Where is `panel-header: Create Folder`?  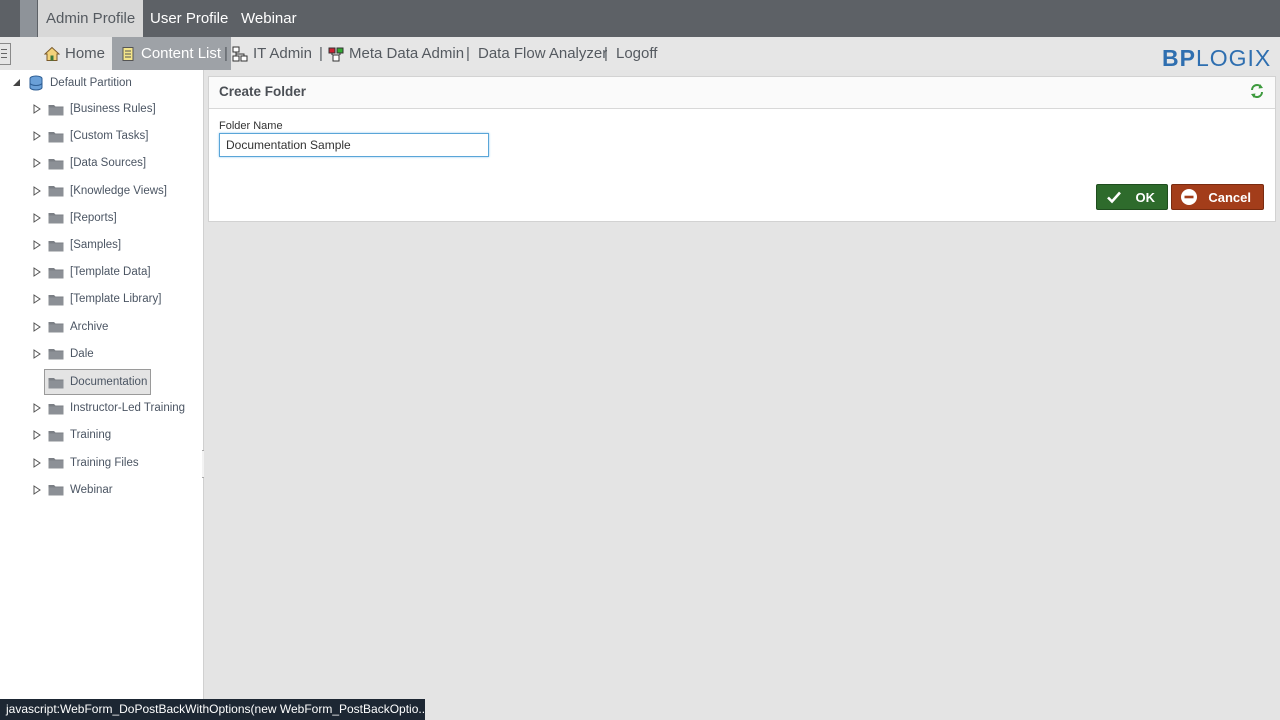 panel-header: Create Folder is located at coordinates (742, 93).